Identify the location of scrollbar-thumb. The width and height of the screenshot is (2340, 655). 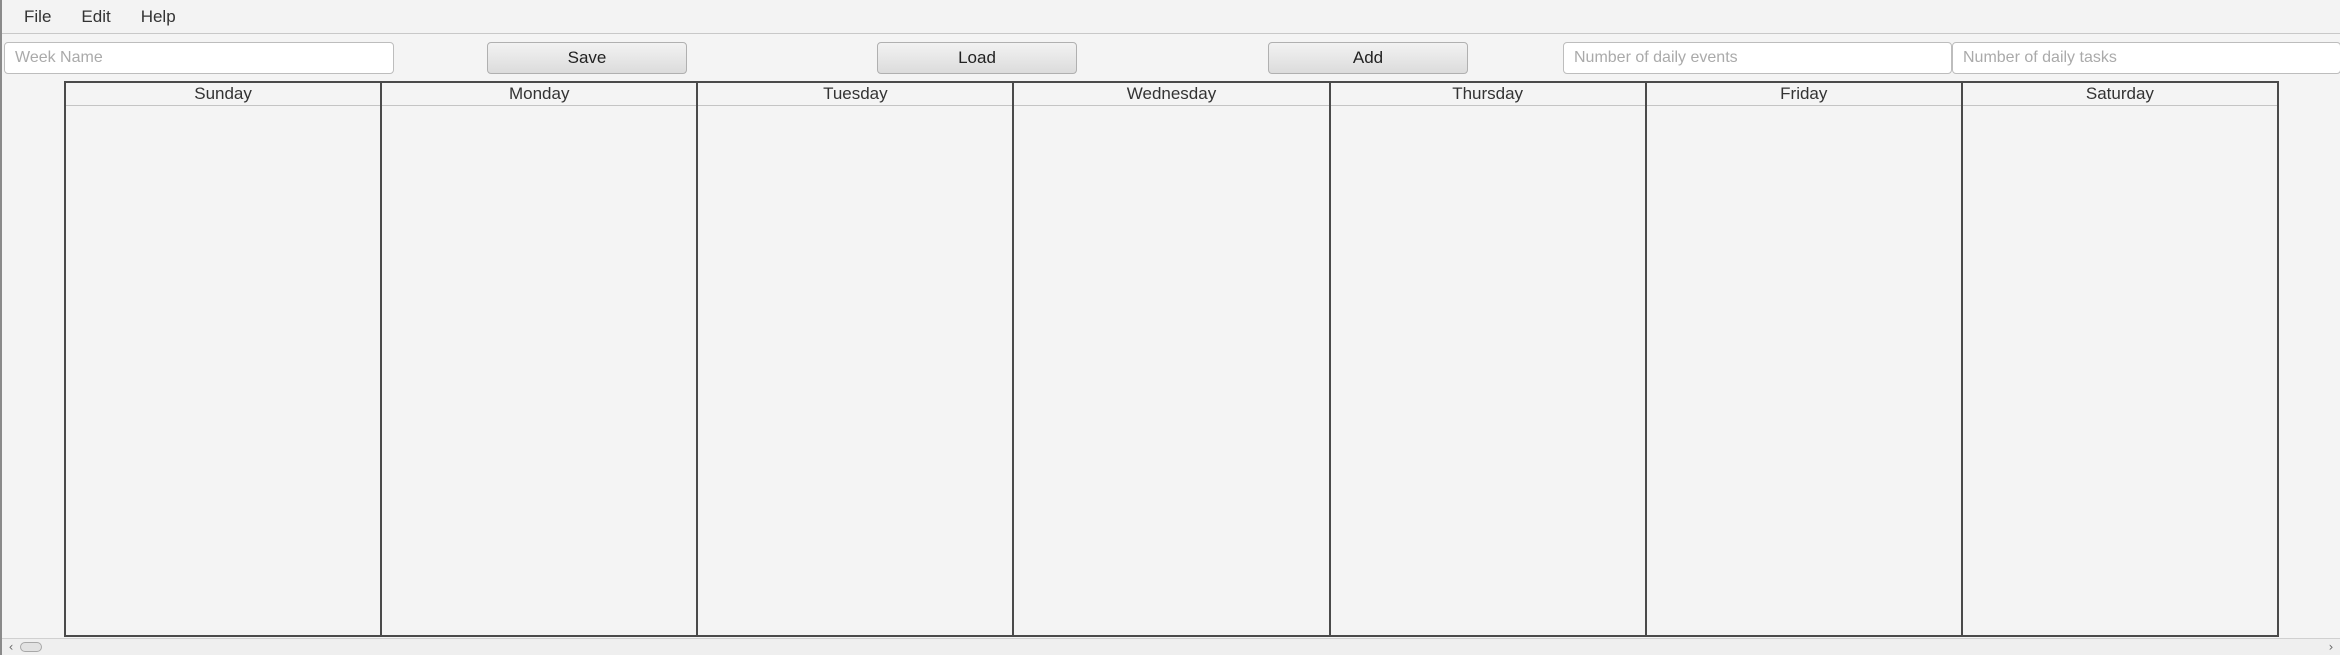
(31, 647).